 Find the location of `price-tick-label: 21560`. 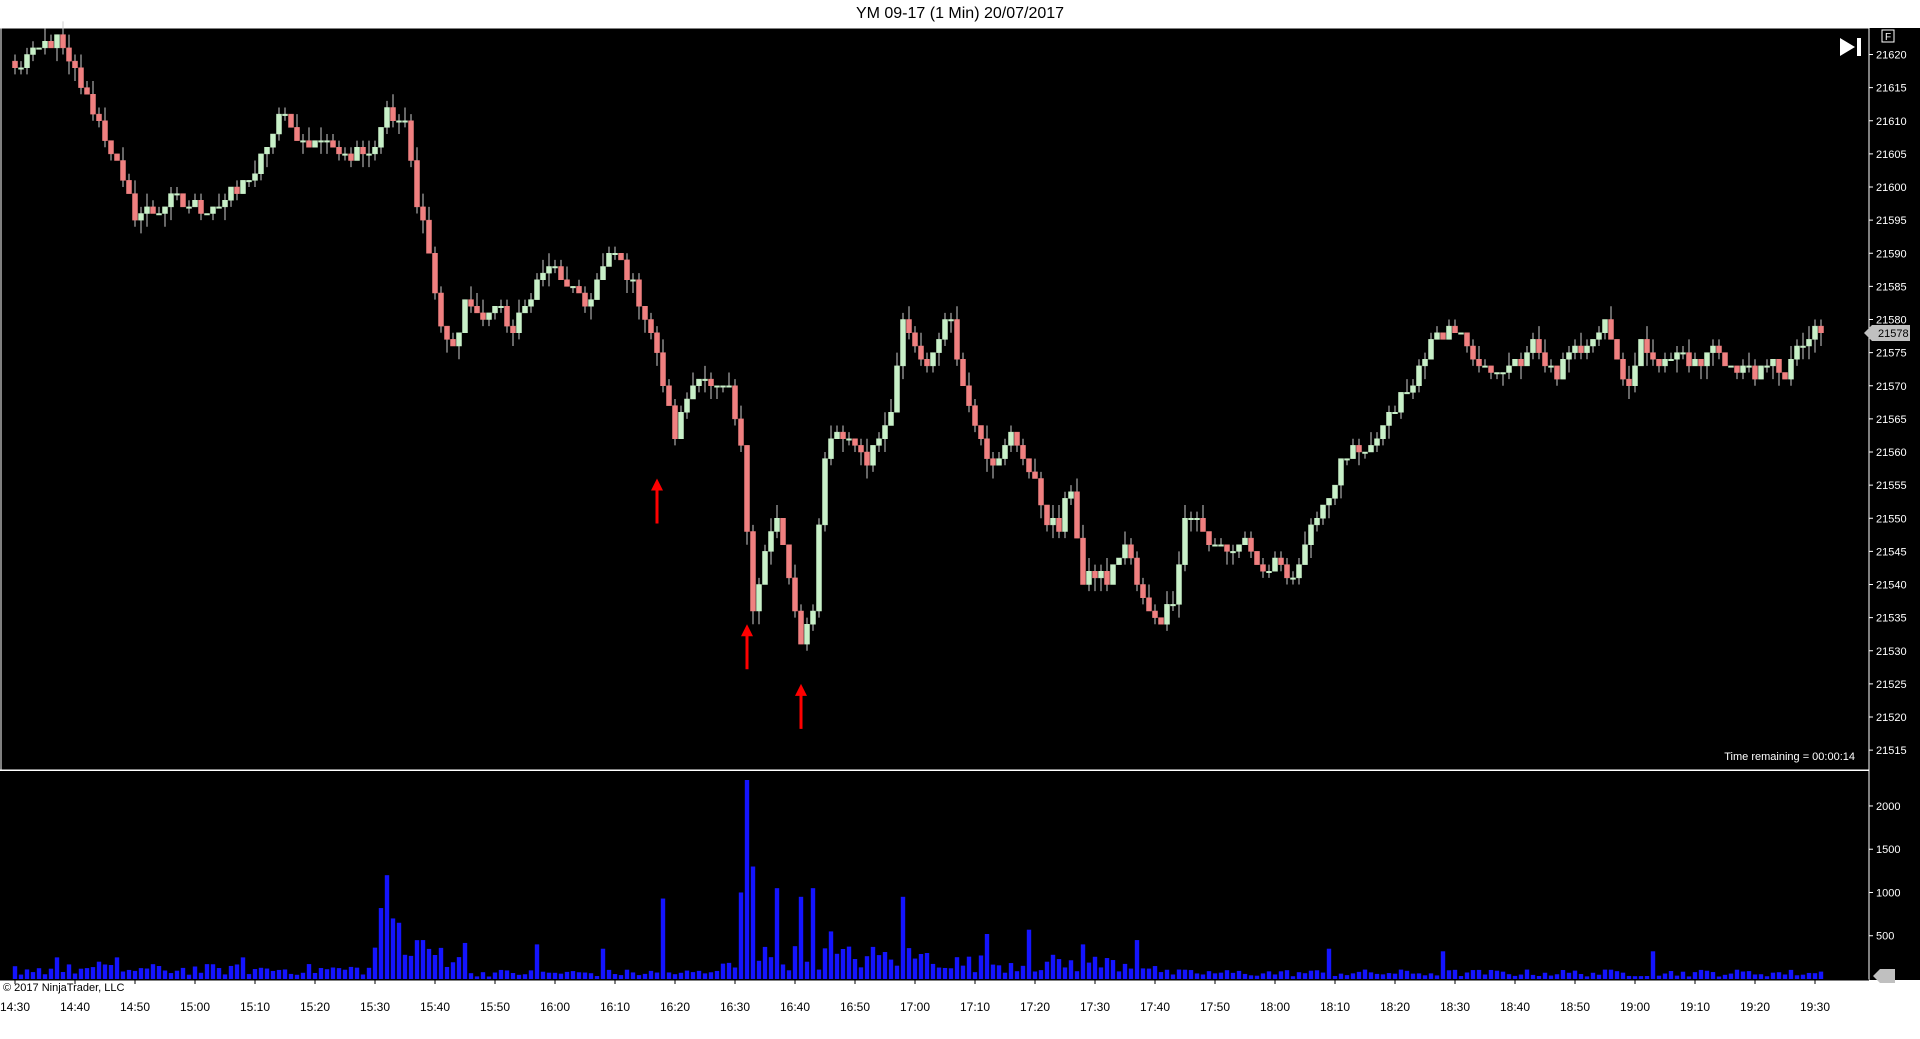

price-tick-label: 21560 is located at coordinates (1891, 453).